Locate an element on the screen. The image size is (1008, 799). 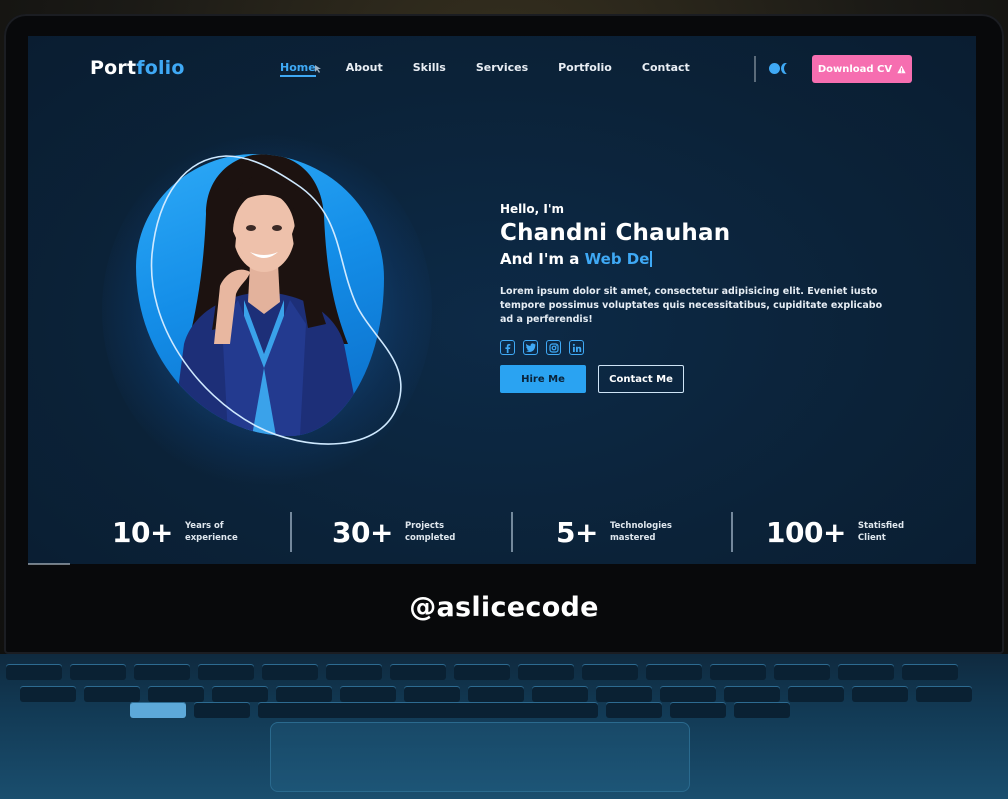
social-links is located at coordinates (695, 347).